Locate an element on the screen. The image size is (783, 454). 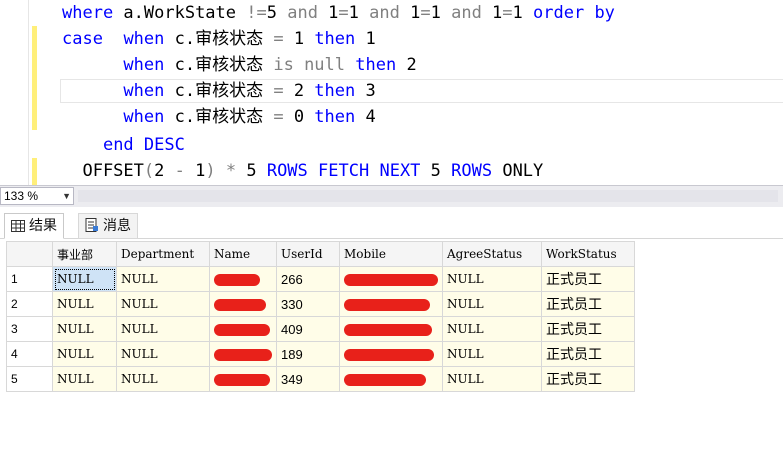
code-line: when c.审核状态 = 0 then 4 is located at coordinates (218, 117).